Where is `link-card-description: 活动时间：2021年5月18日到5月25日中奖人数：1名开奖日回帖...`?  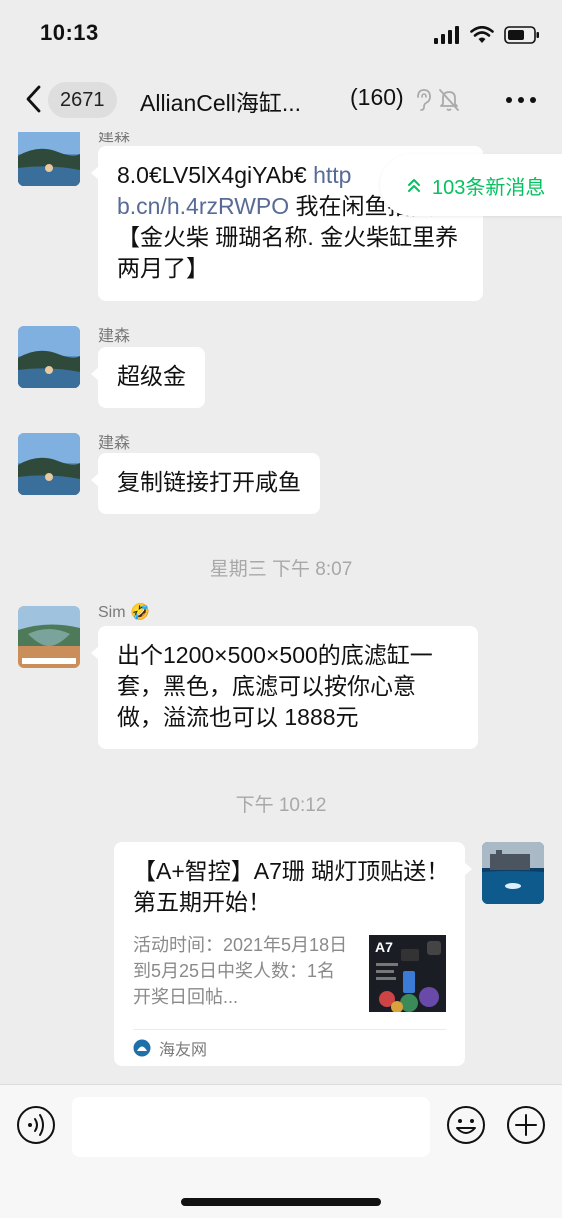
link-card-description: 活动时间：2021年5月18日到5月25日中奖人数：1名开奖日回帖... is located at coordinates (240, 971).